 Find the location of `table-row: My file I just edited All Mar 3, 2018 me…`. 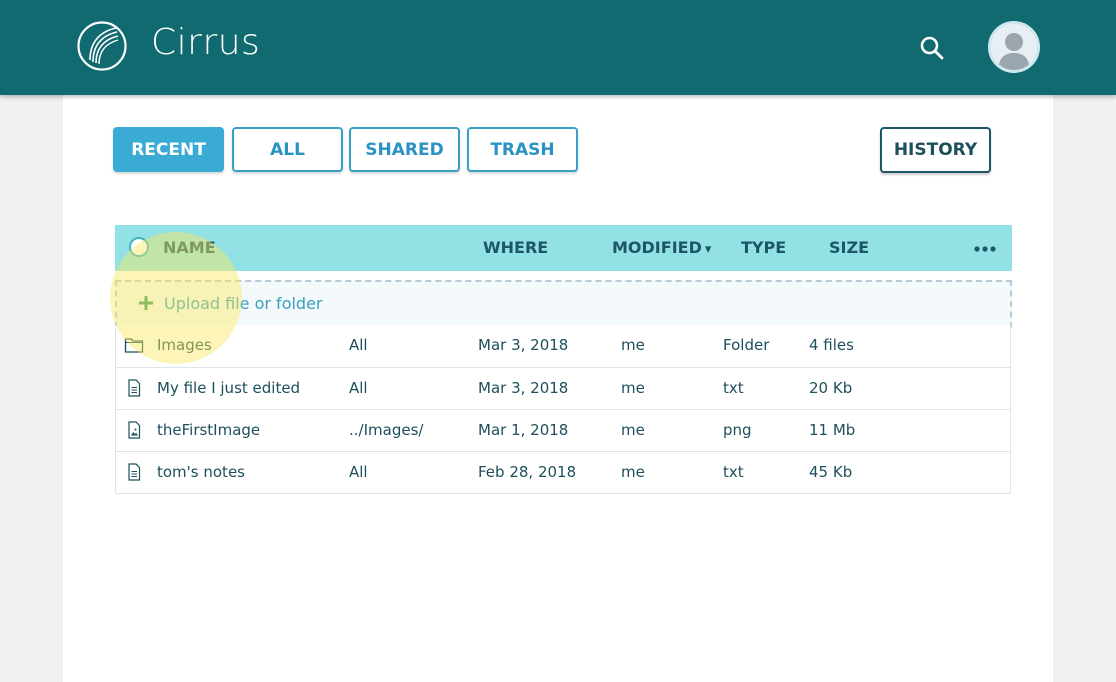

table-row: My file I just edited All Mar 3, 2018 me… is located at coordinates (563, 388).